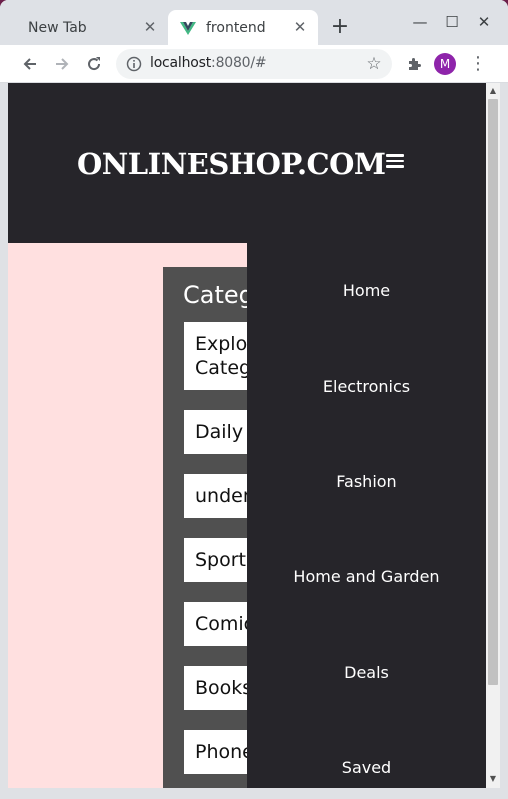  Describe the element at coordinates (478, 64) in the screenshot. I see `kebab-menu-icon: ⋮` at that location.